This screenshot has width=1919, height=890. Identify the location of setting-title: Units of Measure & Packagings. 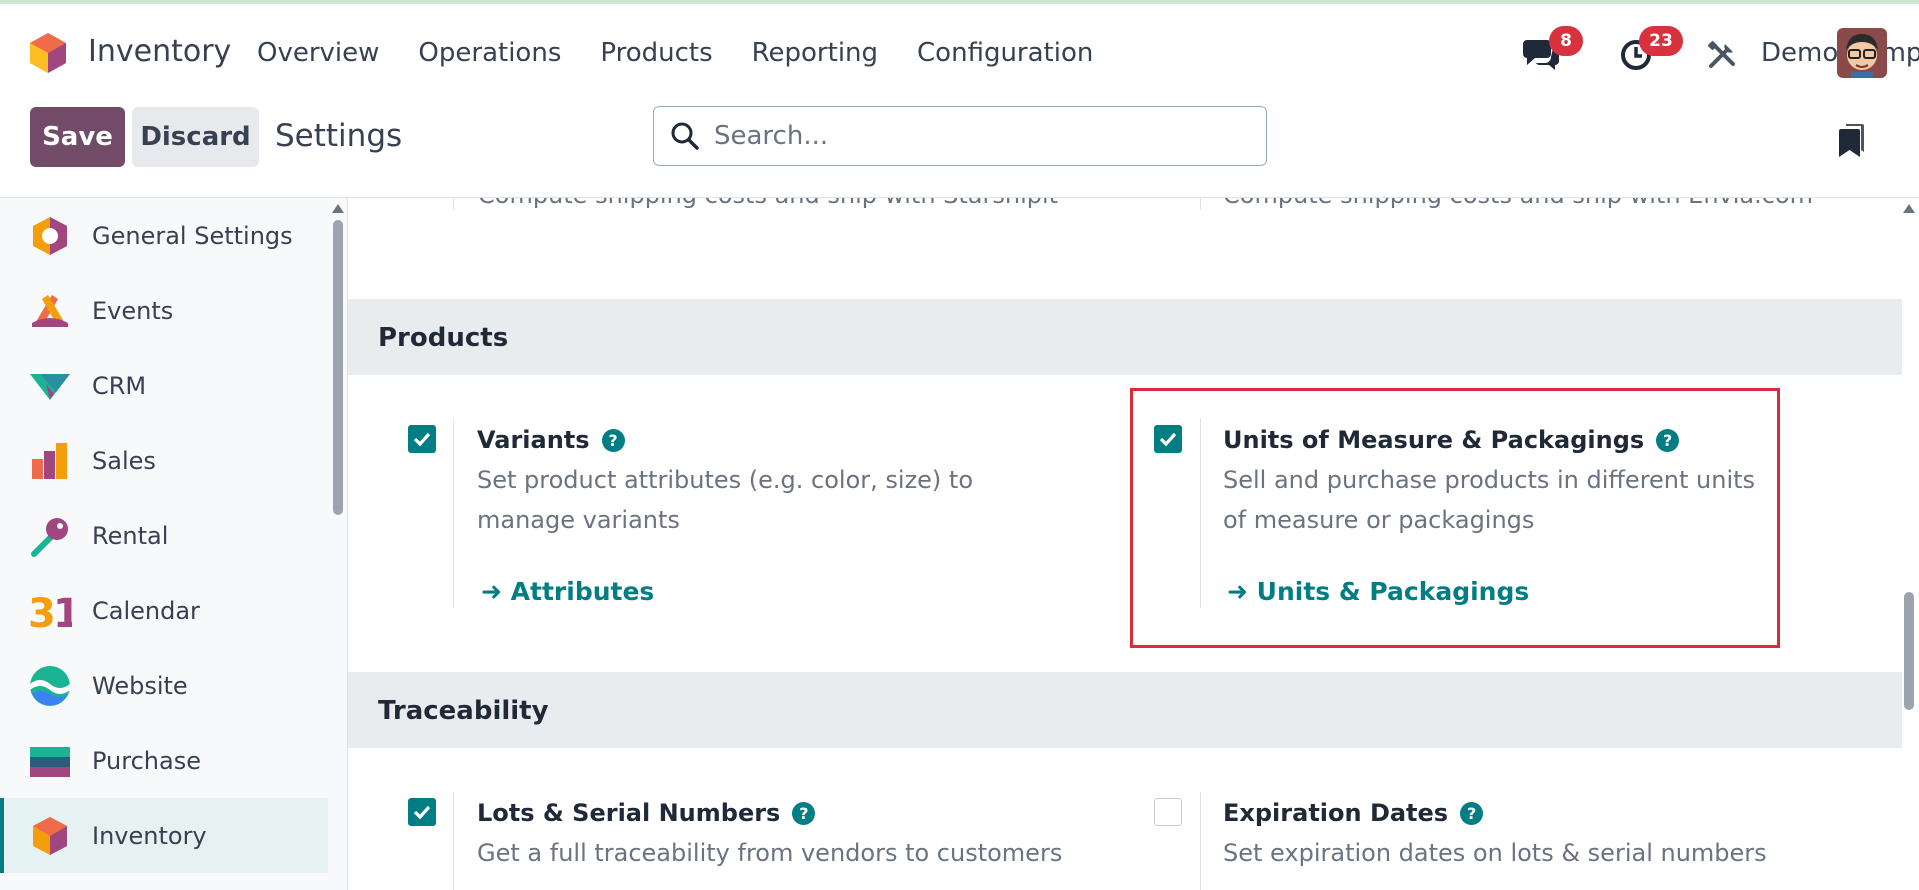
(1434, 440).